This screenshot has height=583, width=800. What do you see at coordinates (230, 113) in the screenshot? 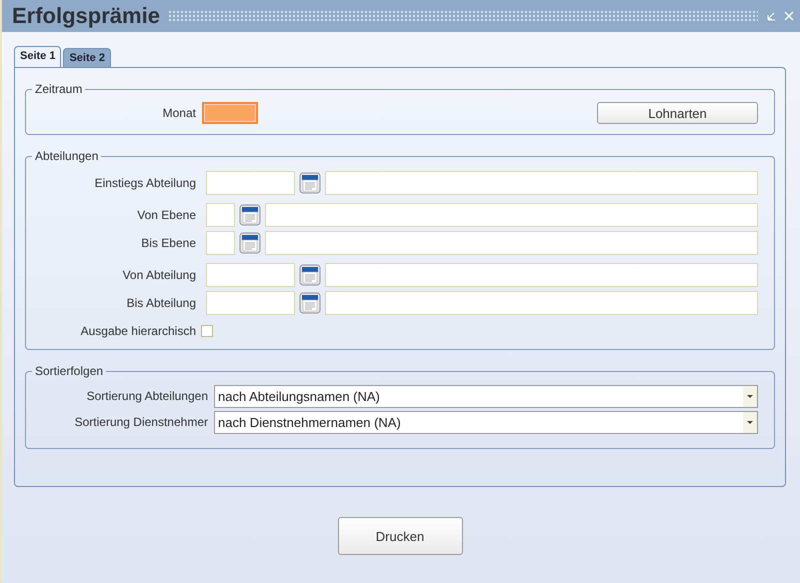
I see `month-field` at bounding box center [230, 113].